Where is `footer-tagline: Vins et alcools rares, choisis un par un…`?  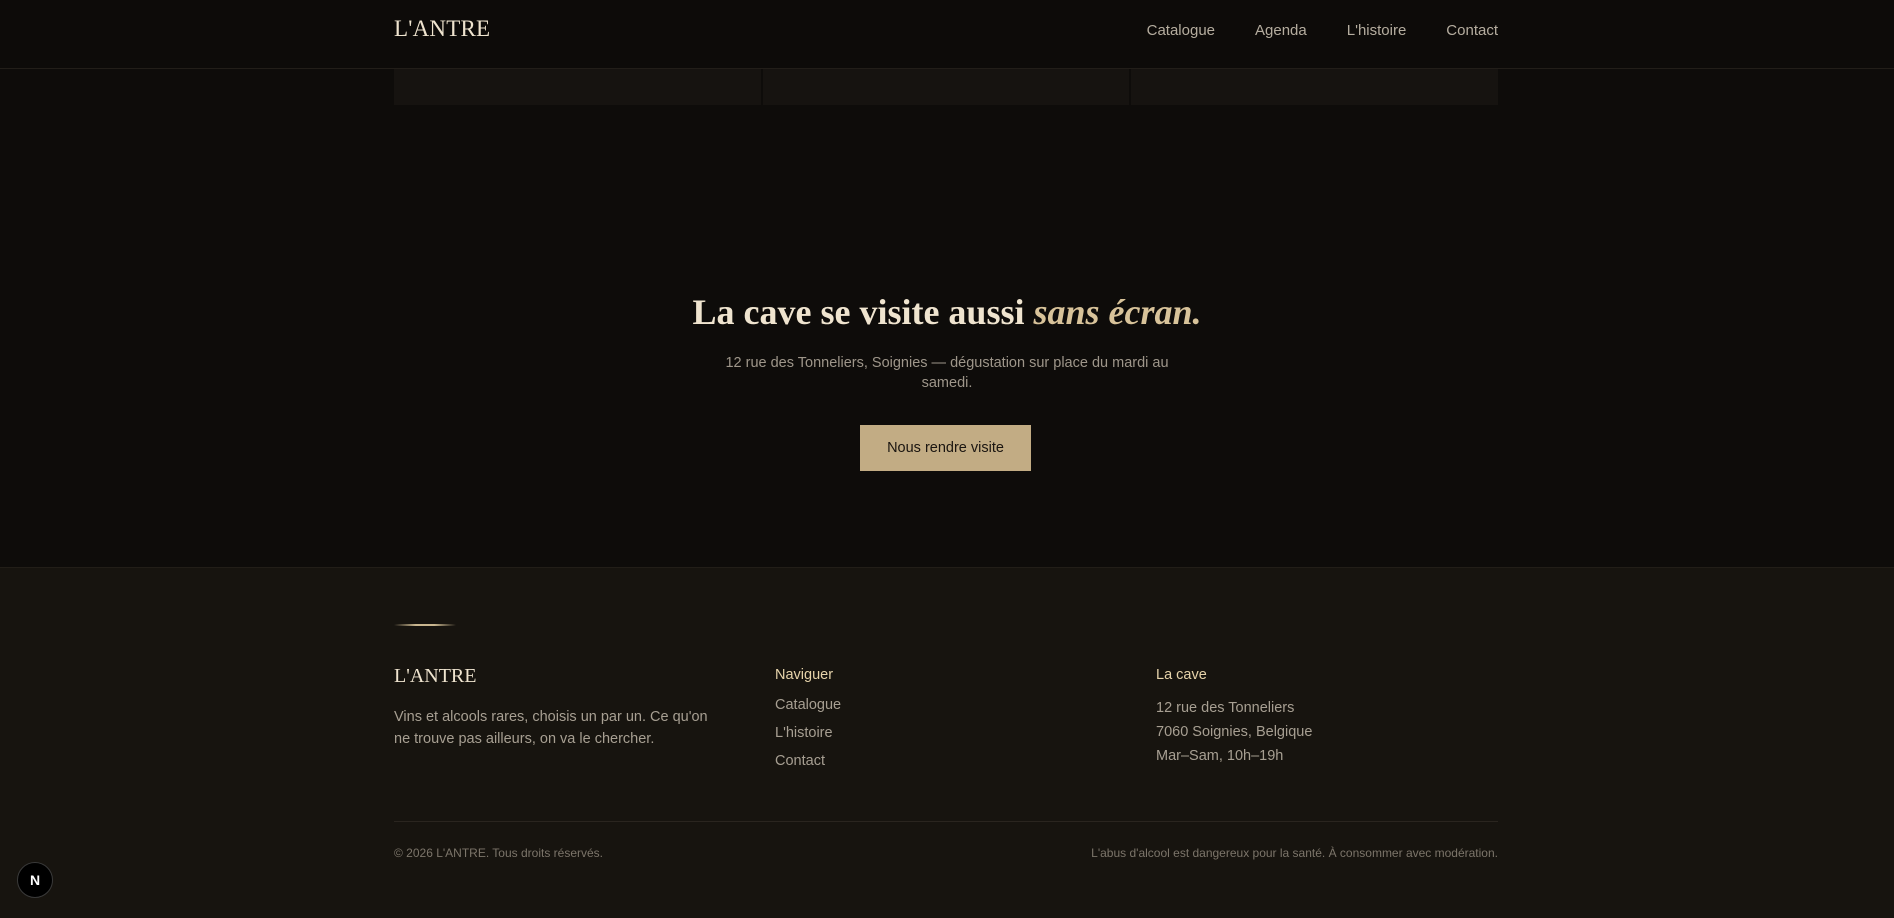 footer-tagline: Vins et alcools rares, choisis un par un… is located at coordinates (551, 728).